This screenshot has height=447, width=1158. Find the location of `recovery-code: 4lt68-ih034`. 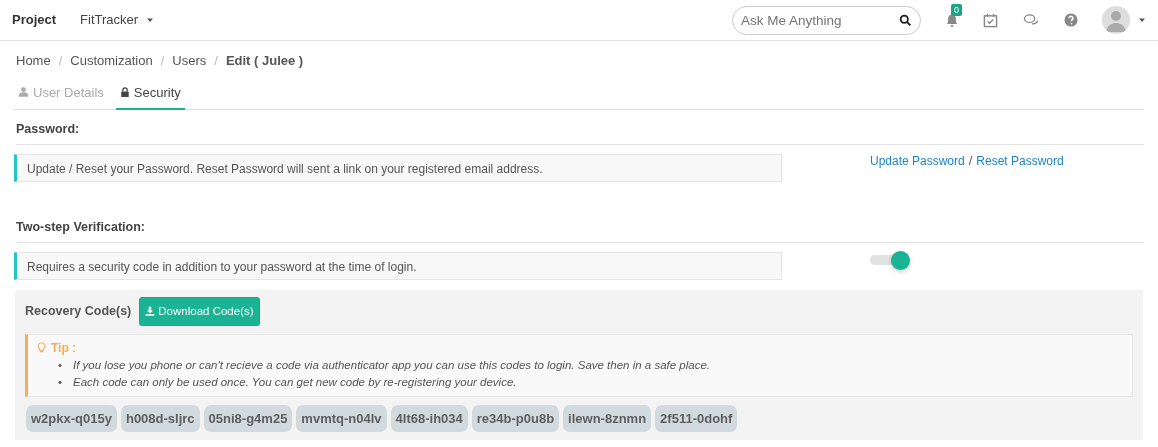

recovery-code: 4lt68-ih034 is located at coordinates (429, 418).